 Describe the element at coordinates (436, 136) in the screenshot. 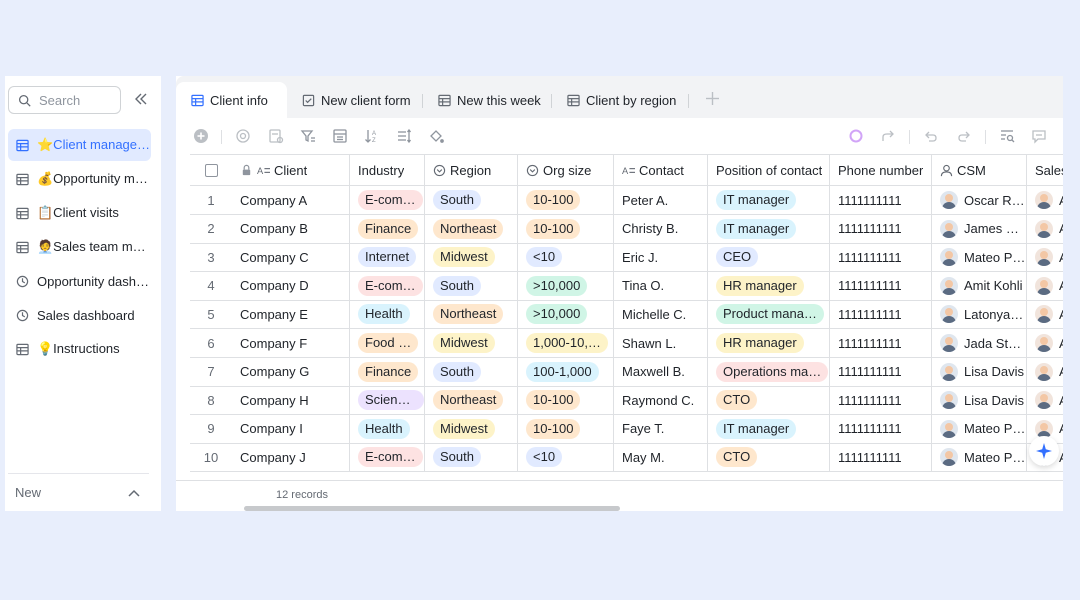

I see `fill-color-icon` at that location.